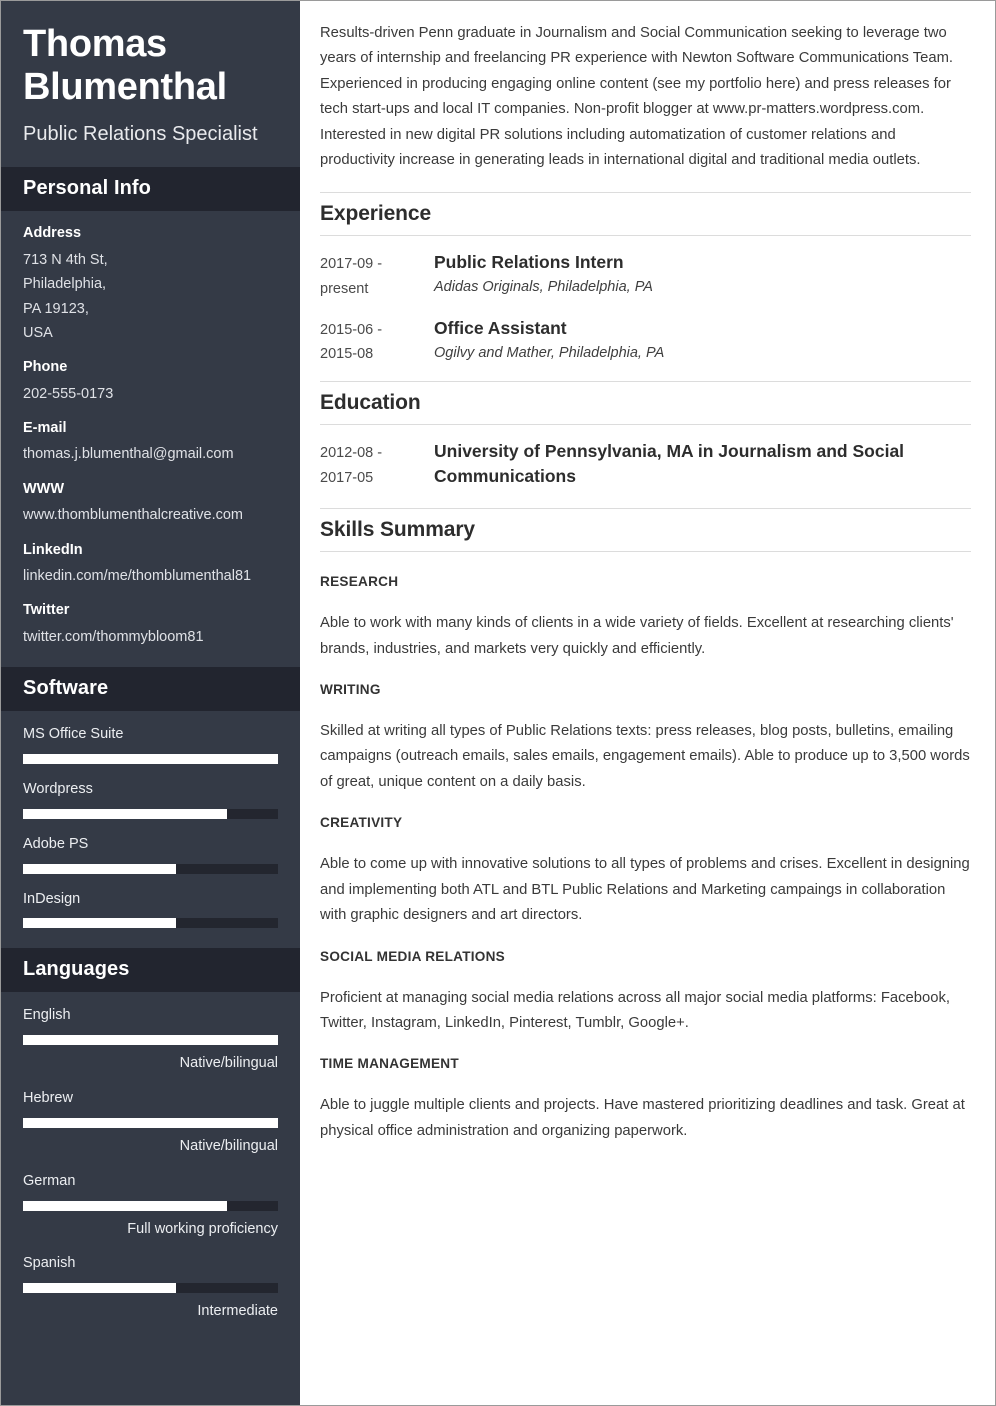 The width and height of the screenshot is (996, 1406). What do you see at coordinates (47, 1015) in the screenshot?
I see `language-name: English` at bounding box center [47, 1015].